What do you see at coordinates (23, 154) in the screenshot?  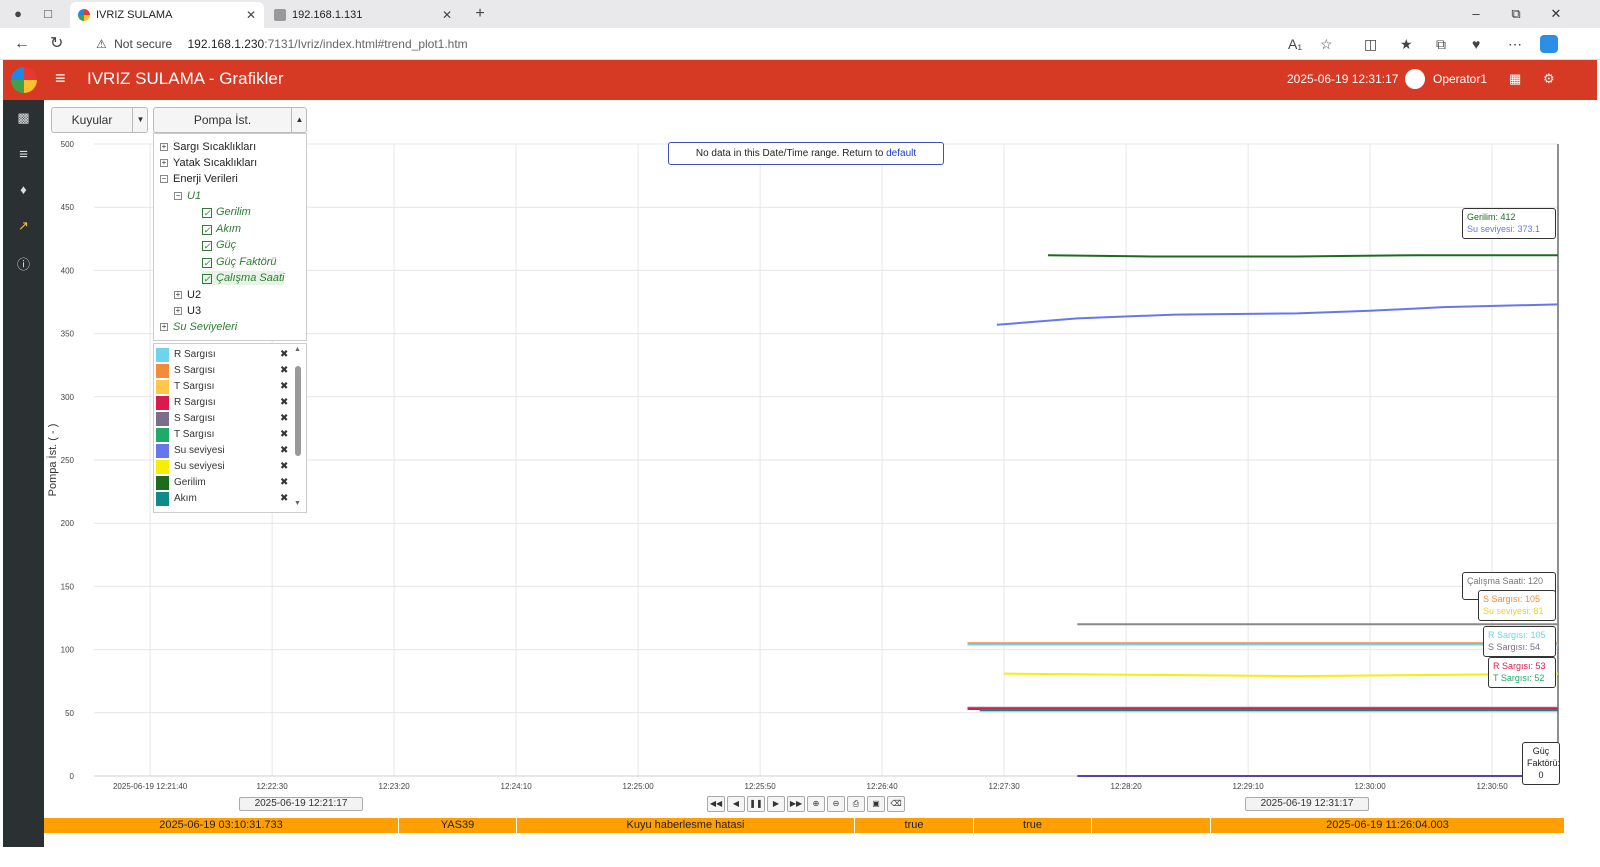 I see `list-icon: ≡` at bounding box center [23, 154].